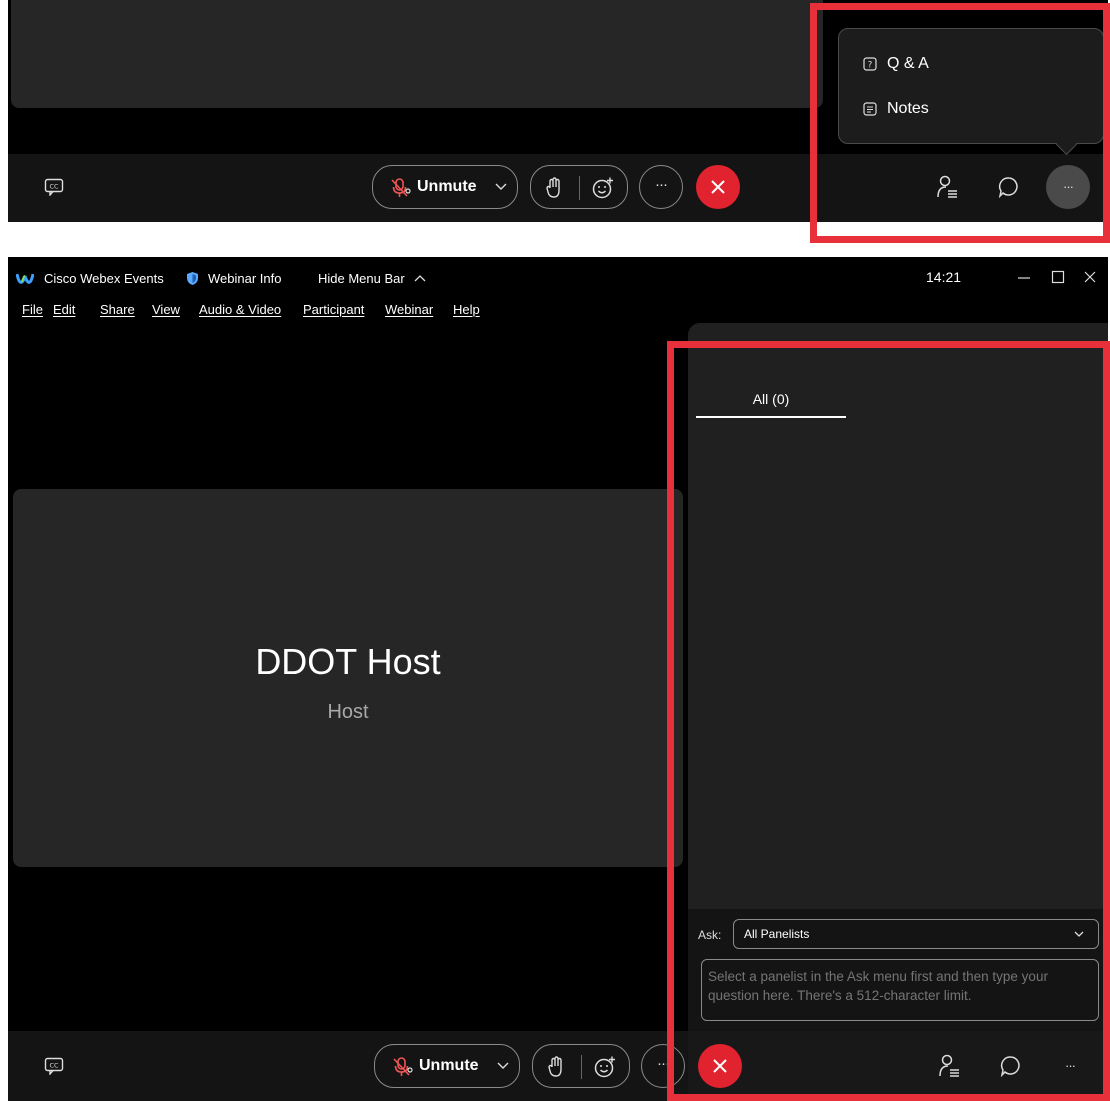  I want to click on menu-view: View, so click(166, 309).